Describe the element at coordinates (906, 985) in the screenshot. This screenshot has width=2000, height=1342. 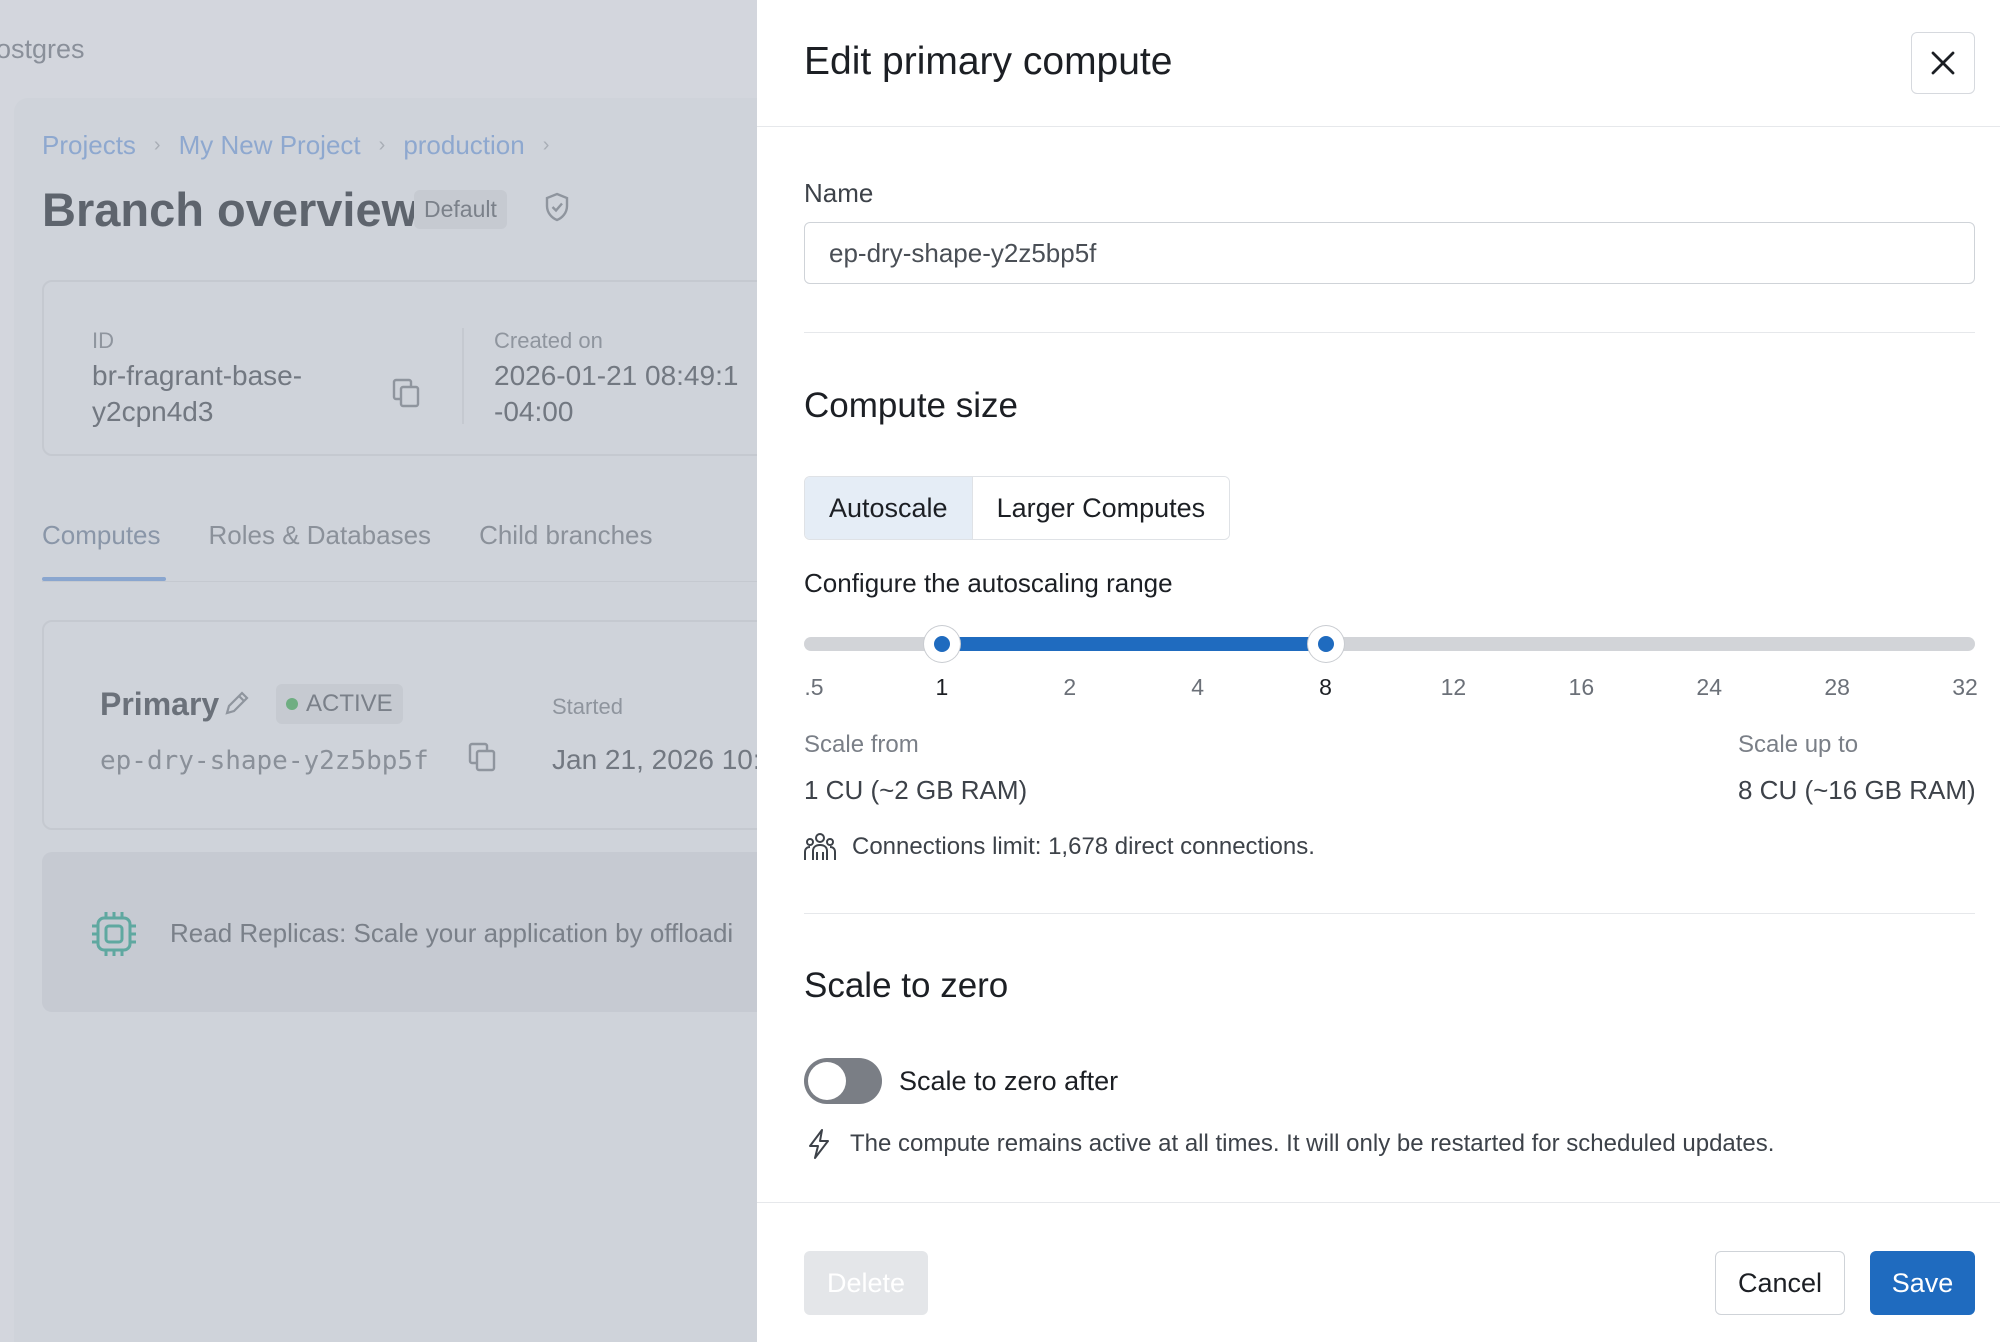
I see `scale-to-zero-title: Scale to zero` at that location.